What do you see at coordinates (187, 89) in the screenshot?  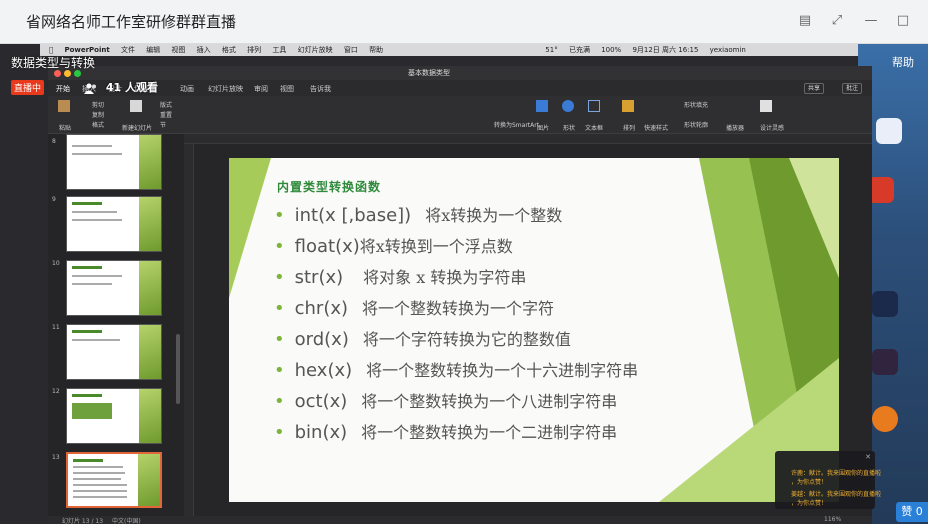 I see `tab-animations: 动画` at bounding box center [187, 89].